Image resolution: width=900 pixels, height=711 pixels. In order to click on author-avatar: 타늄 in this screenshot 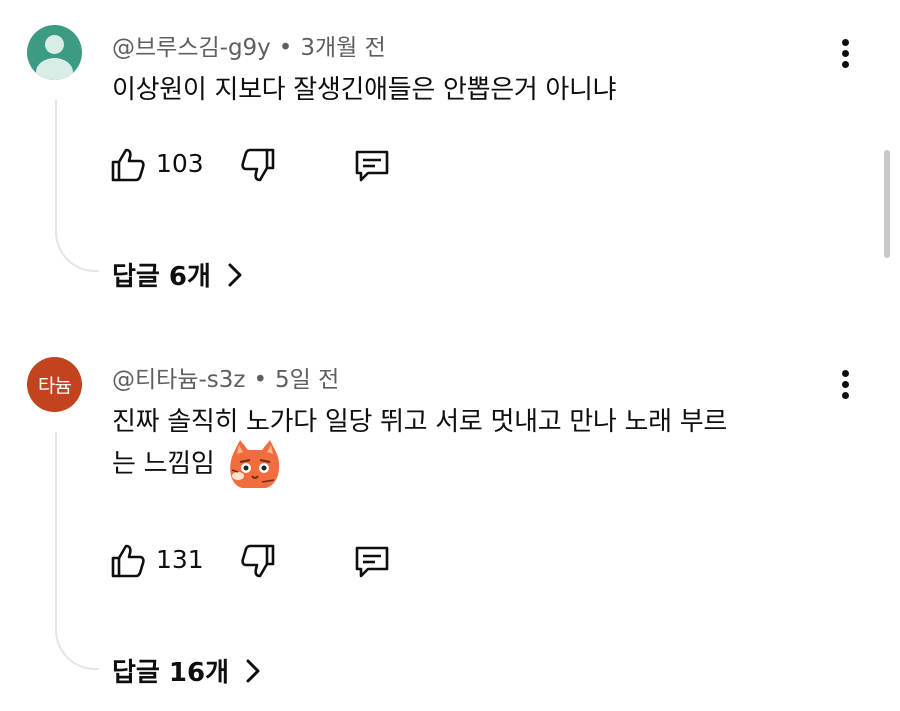, I will do `click(54, 384)`.